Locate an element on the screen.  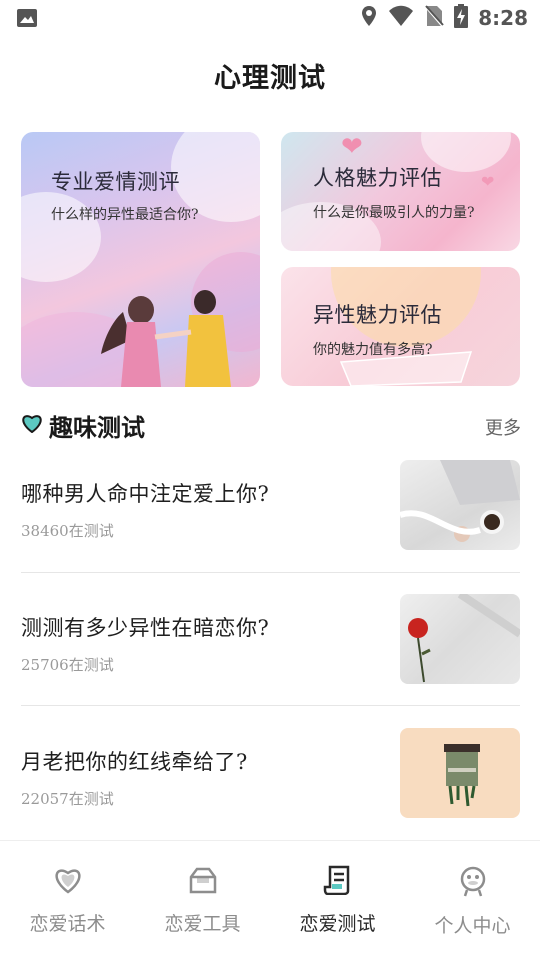
no-sim-icon is located at coordinates (434, 18).